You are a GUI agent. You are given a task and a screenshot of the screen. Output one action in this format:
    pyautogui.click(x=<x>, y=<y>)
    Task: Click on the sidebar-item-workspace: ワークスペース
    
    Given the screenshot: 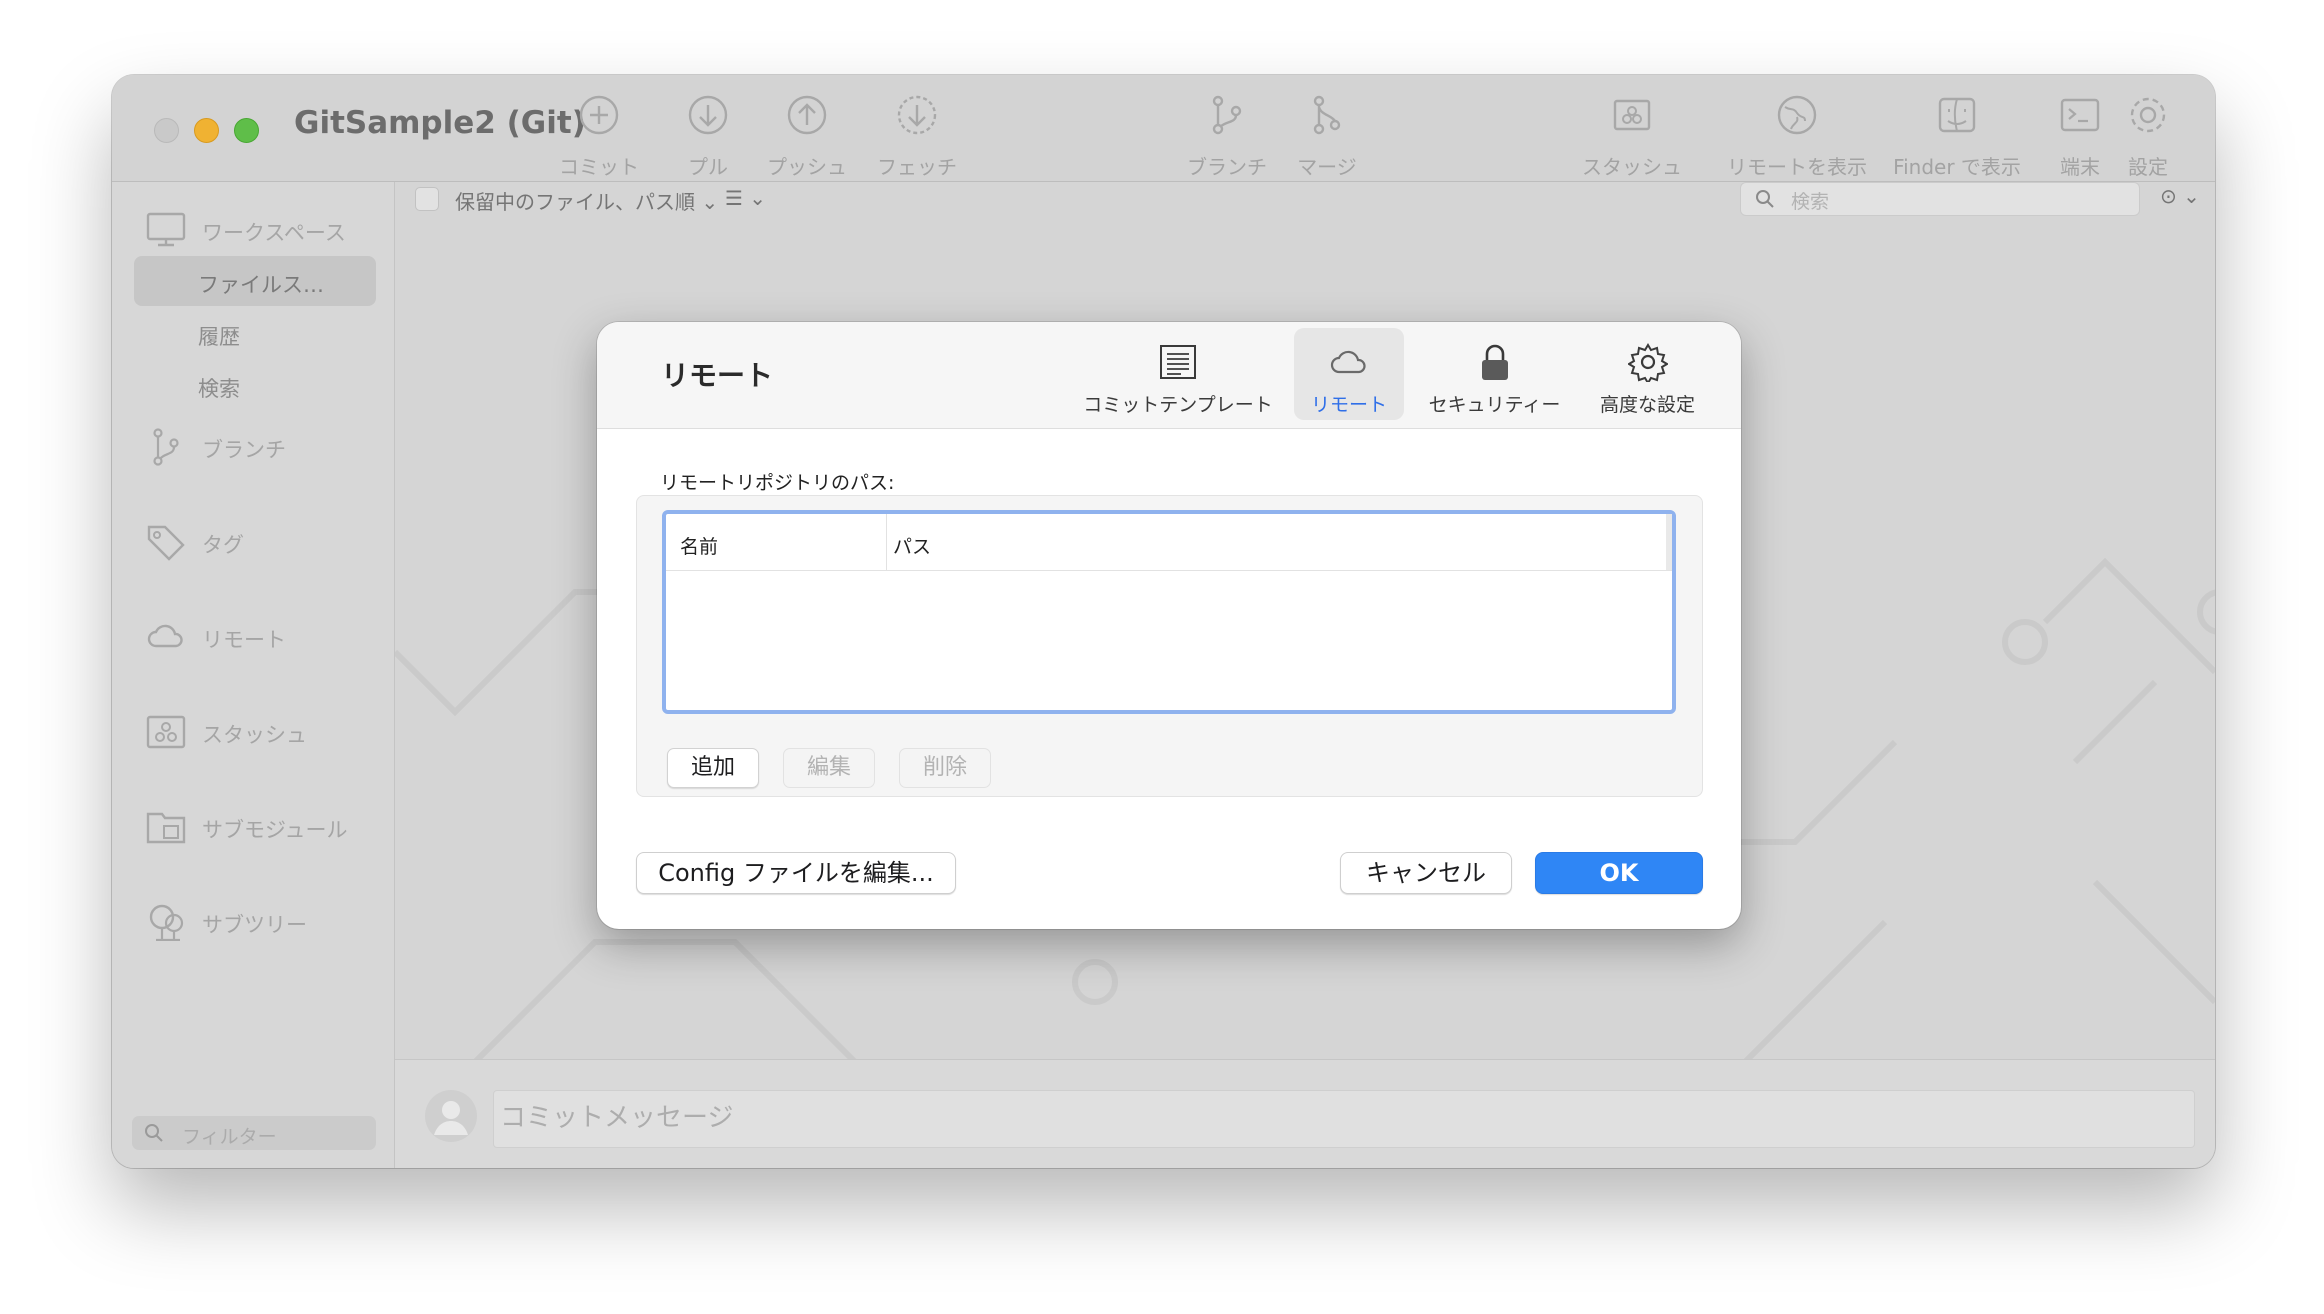 What is the action you would take?
    pyautogui.click(x=253, y=230)
    